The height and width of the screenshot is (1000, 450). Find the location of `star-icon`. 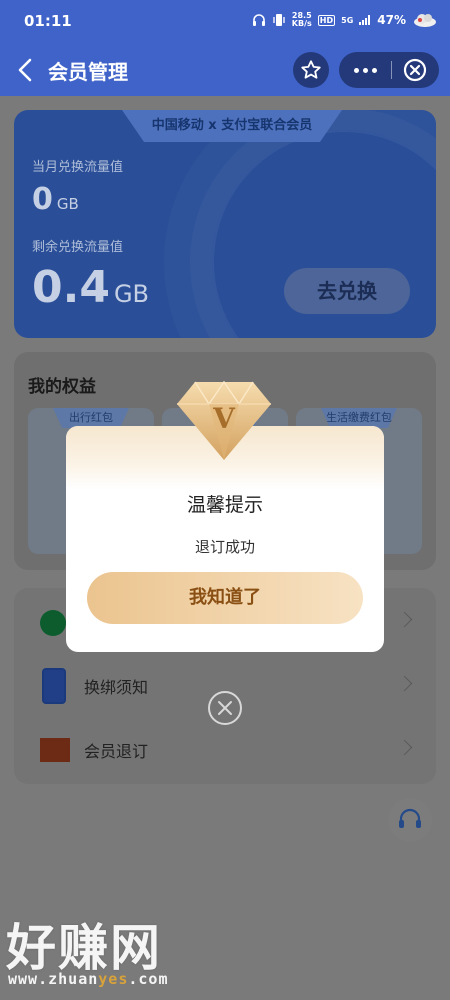

star-icon is located at coordinates (311, 69).